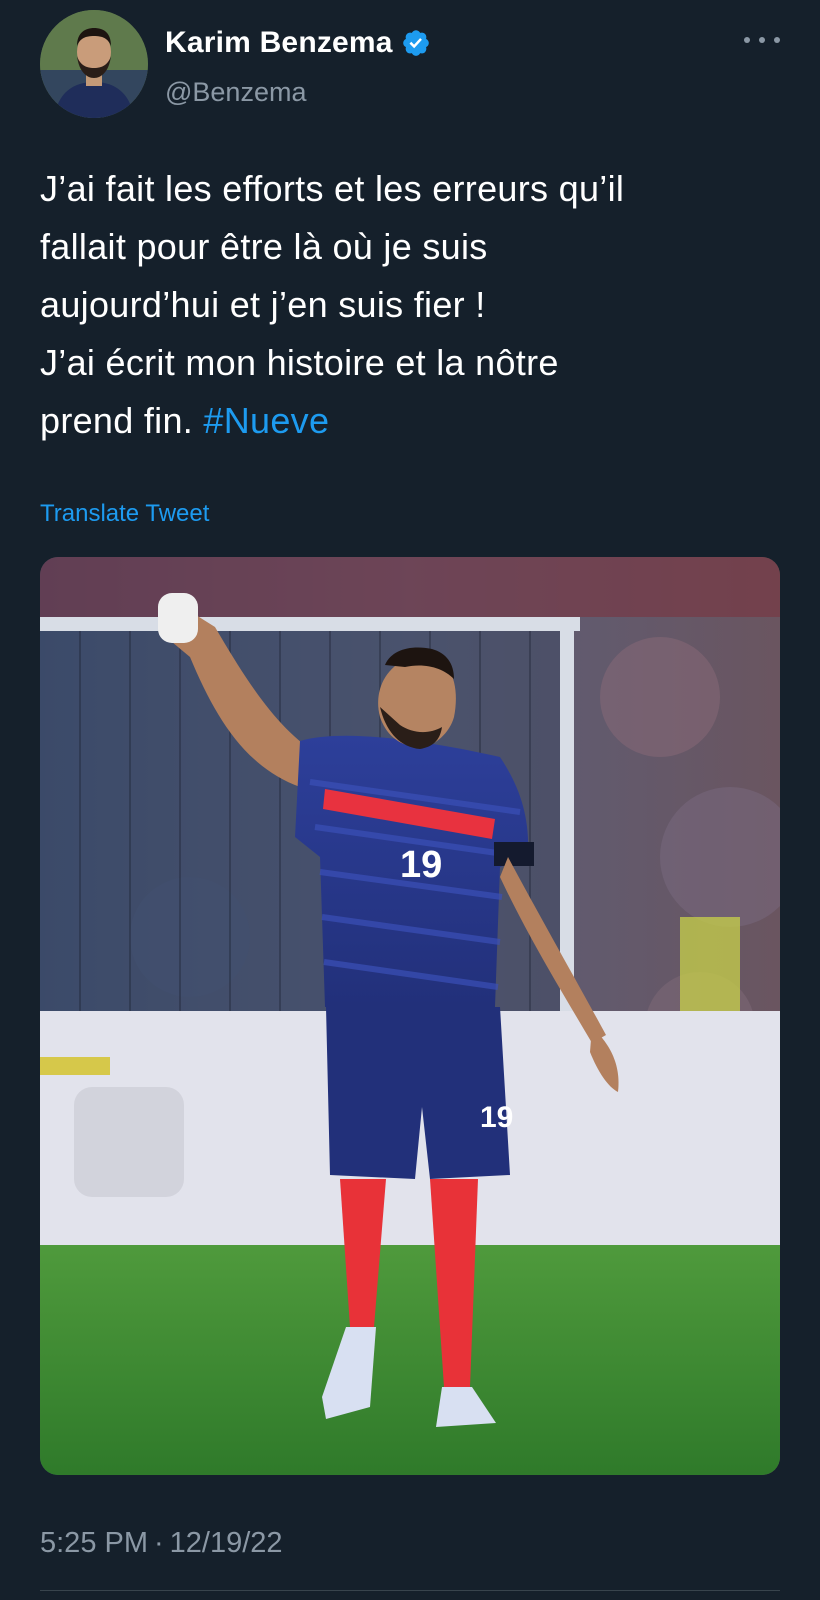  I want to click on tweet-timestamp: 5:25 PM · 12/19/22, so click(161, 1543).